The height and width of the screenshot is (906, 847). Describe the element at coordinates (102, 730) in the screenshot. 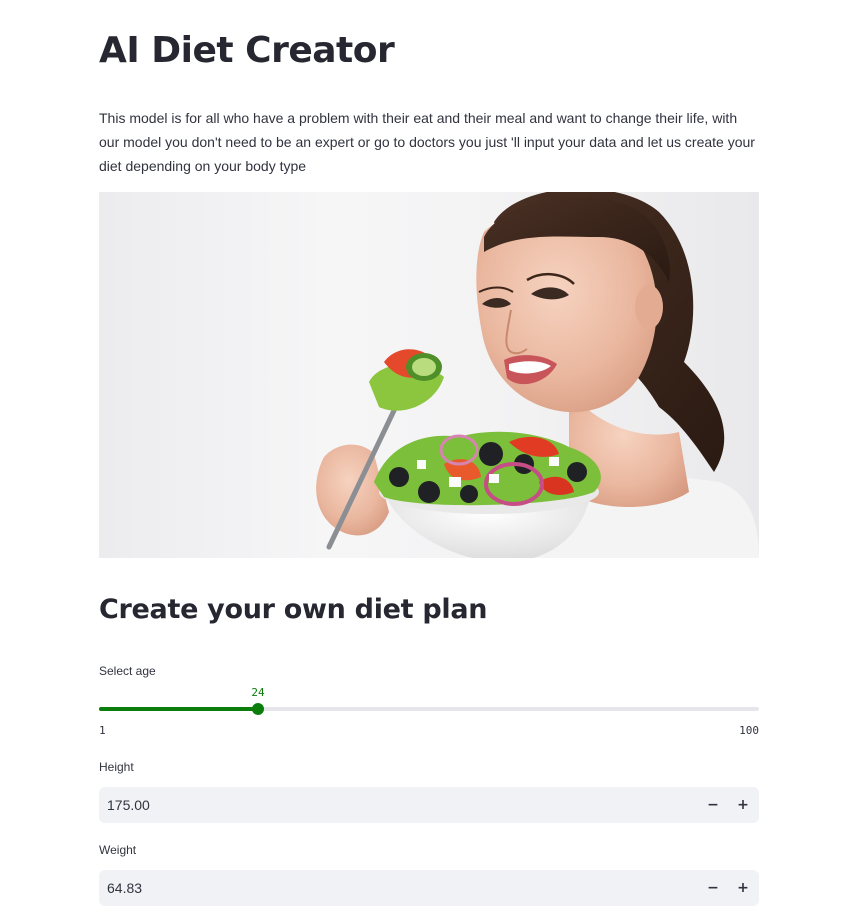

I see `age-slider-min: 1` at that location.